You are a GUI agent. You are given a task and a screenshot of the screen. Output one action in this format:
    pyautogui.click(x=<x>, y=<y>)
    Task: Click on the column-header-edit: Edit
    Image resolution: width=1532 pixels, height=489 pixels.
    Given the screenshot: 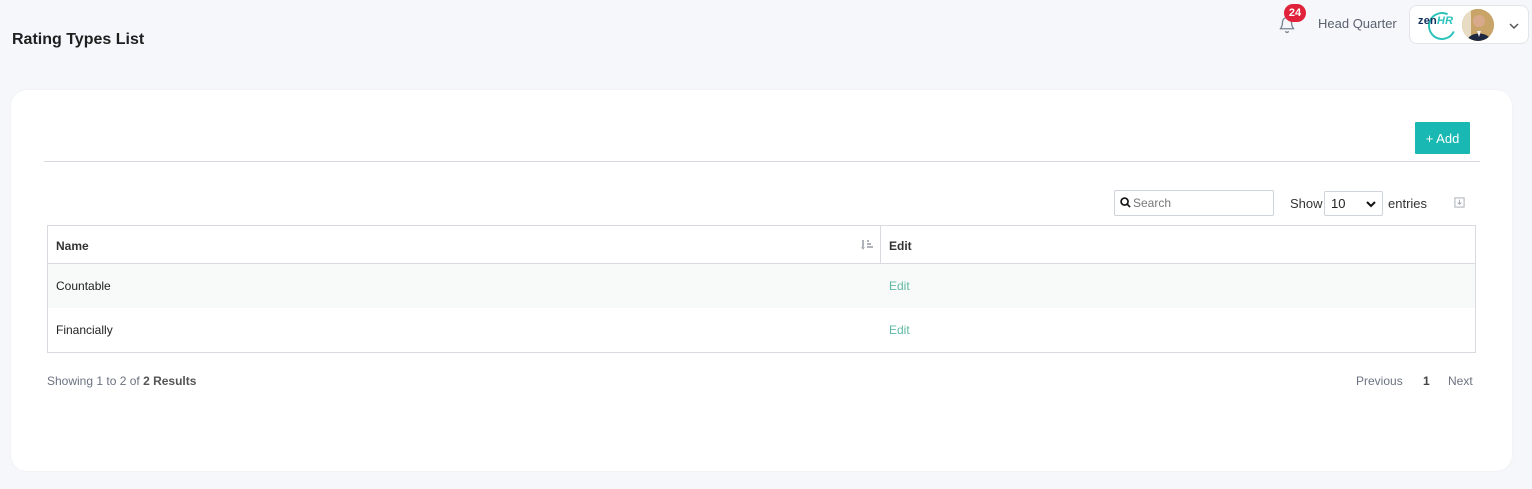 What is the action you would take?
    pyautogui.click(x=900, y=246)
    